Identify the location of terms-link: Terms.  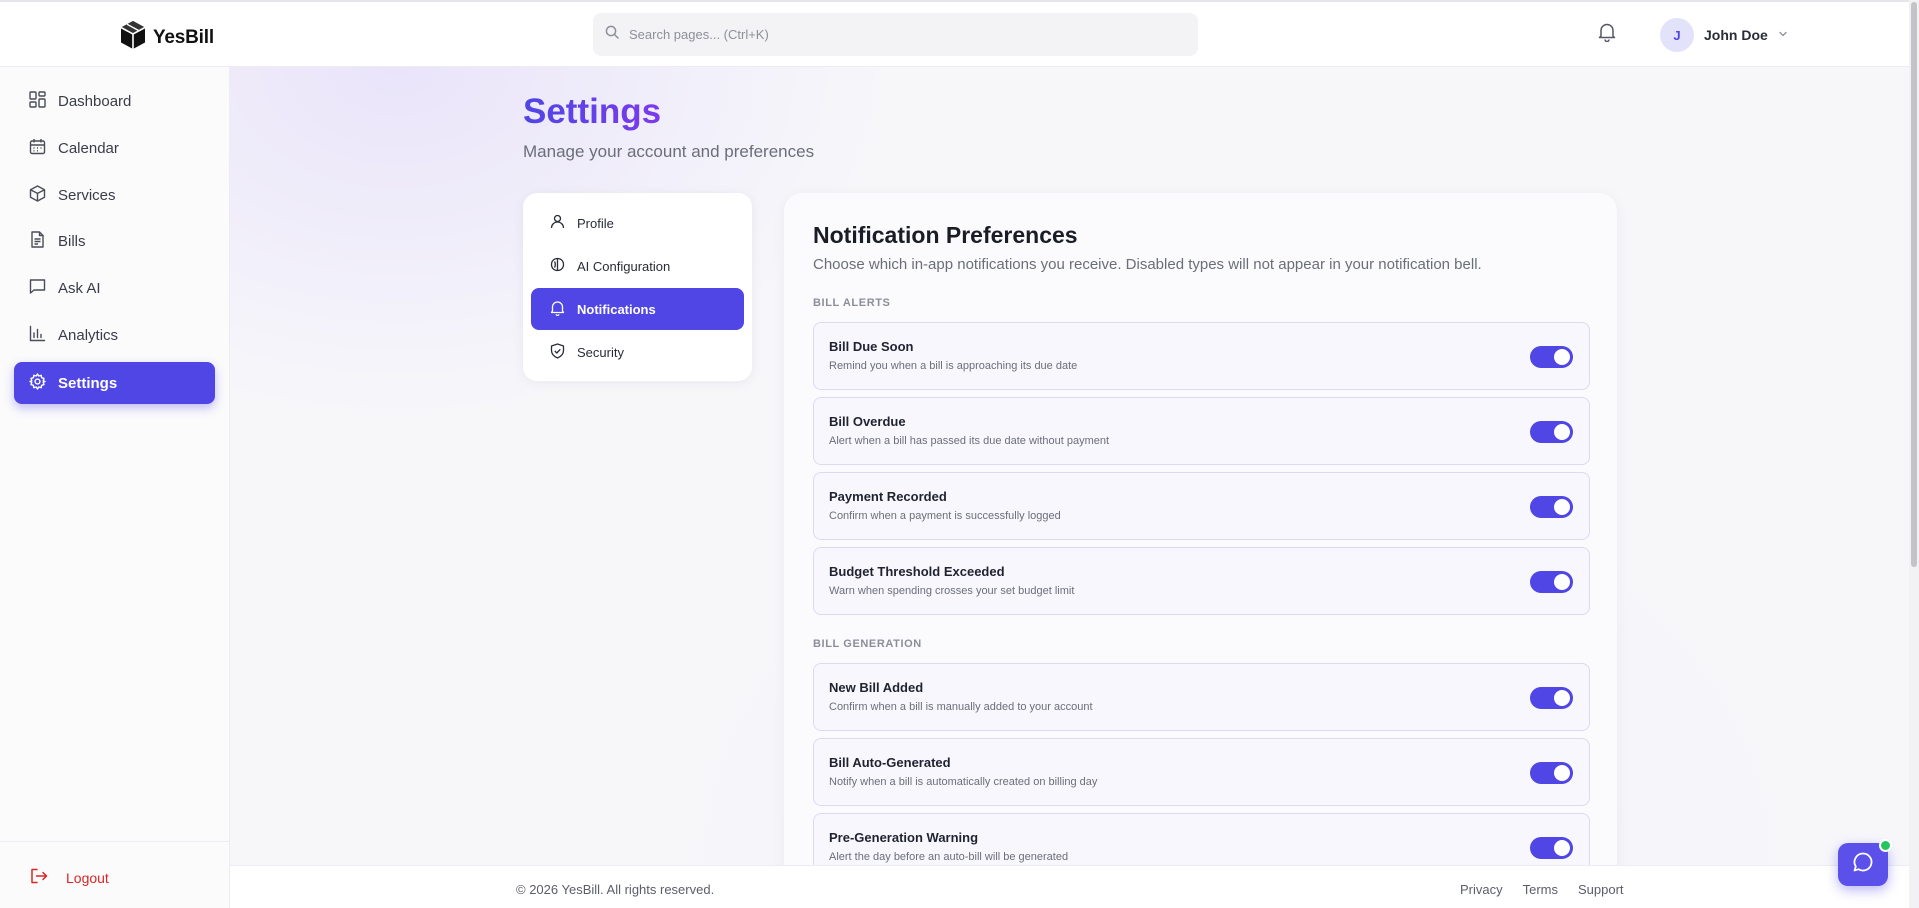
(1540, 889).